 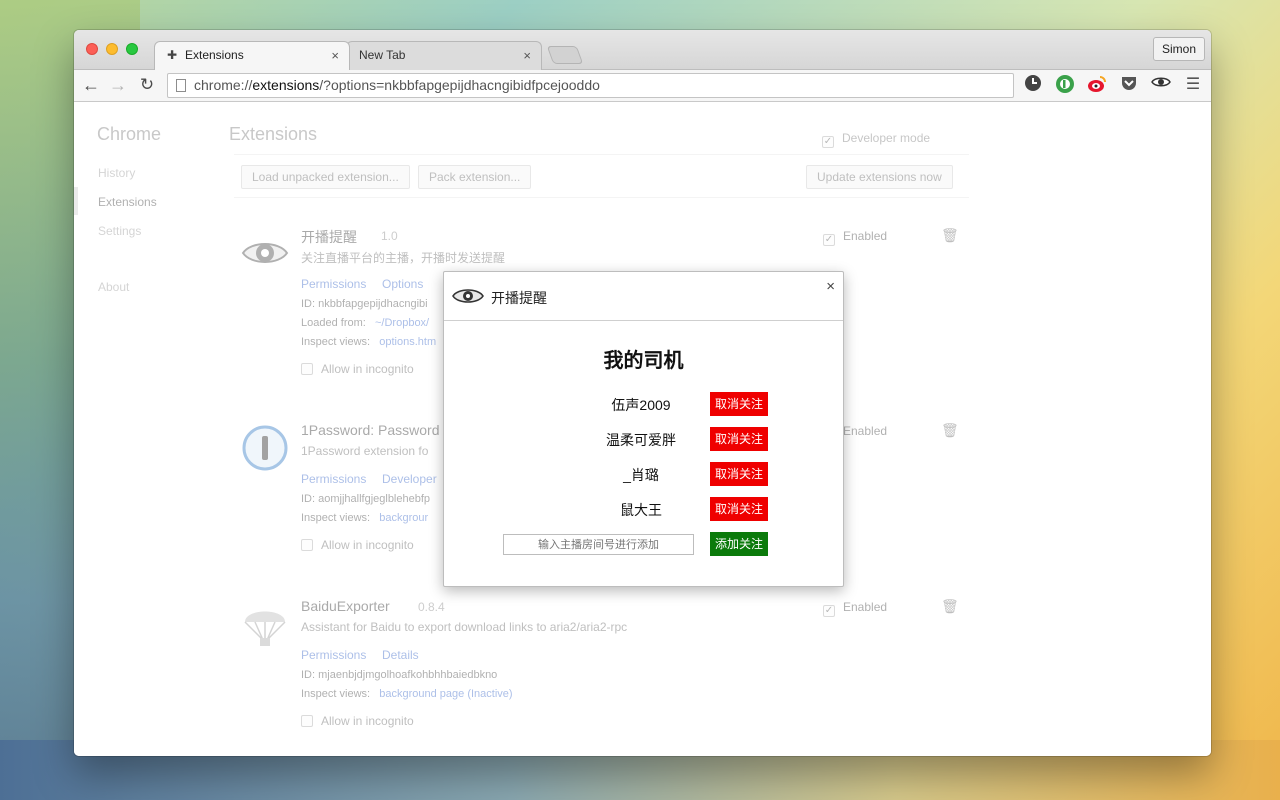 What do you see at coordinates (119, 231) in the screenshot?
I see `sidebar-item-settings: Settings` at bounding box center [119, 231].